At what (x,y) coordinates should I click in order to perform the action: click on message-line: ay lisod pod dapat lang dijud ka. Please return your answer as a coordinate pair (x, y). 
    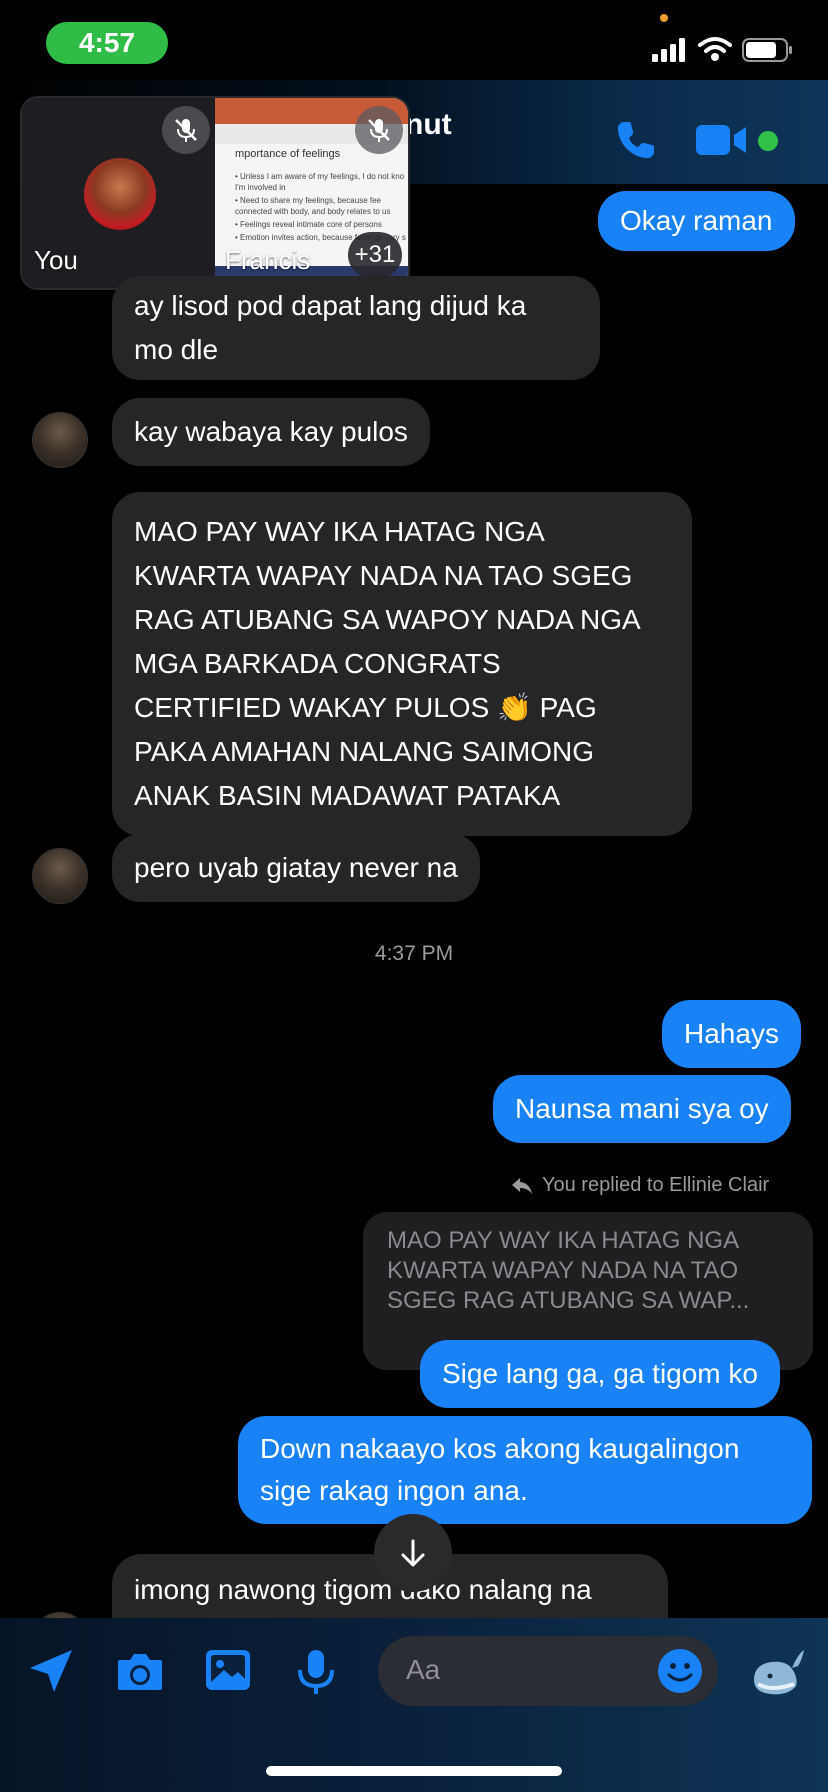
    Looking at the image, I should click on (330, 305).